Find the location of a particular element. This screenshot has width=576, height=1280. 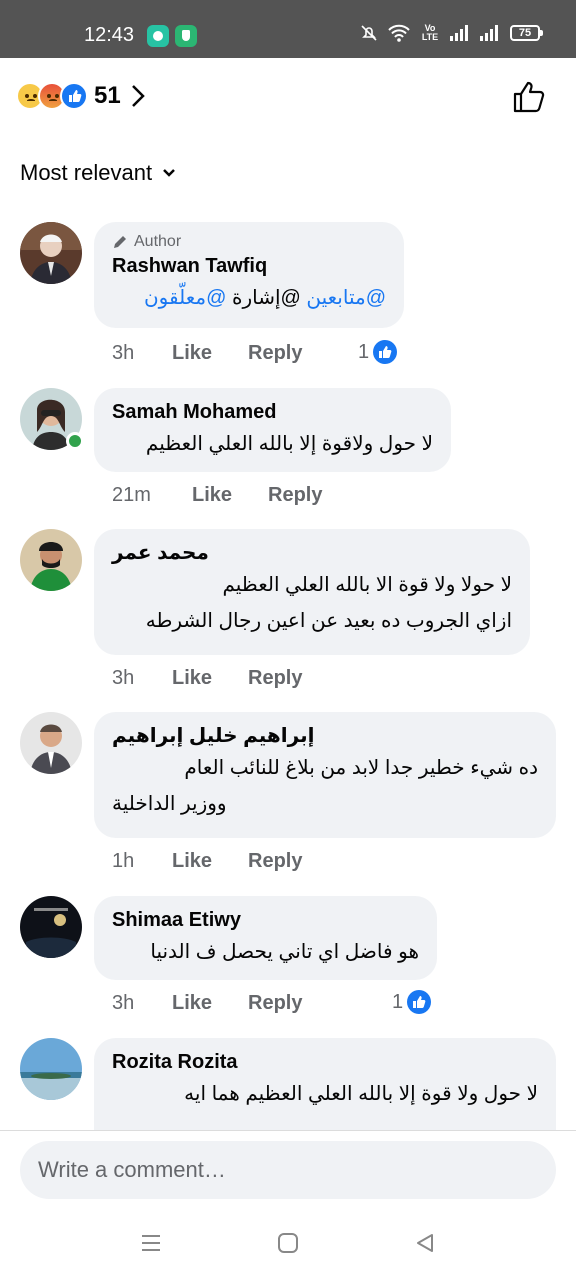

comment-text: @متابعين @إشارة @معلّقون is located at coordinates (264, 298).